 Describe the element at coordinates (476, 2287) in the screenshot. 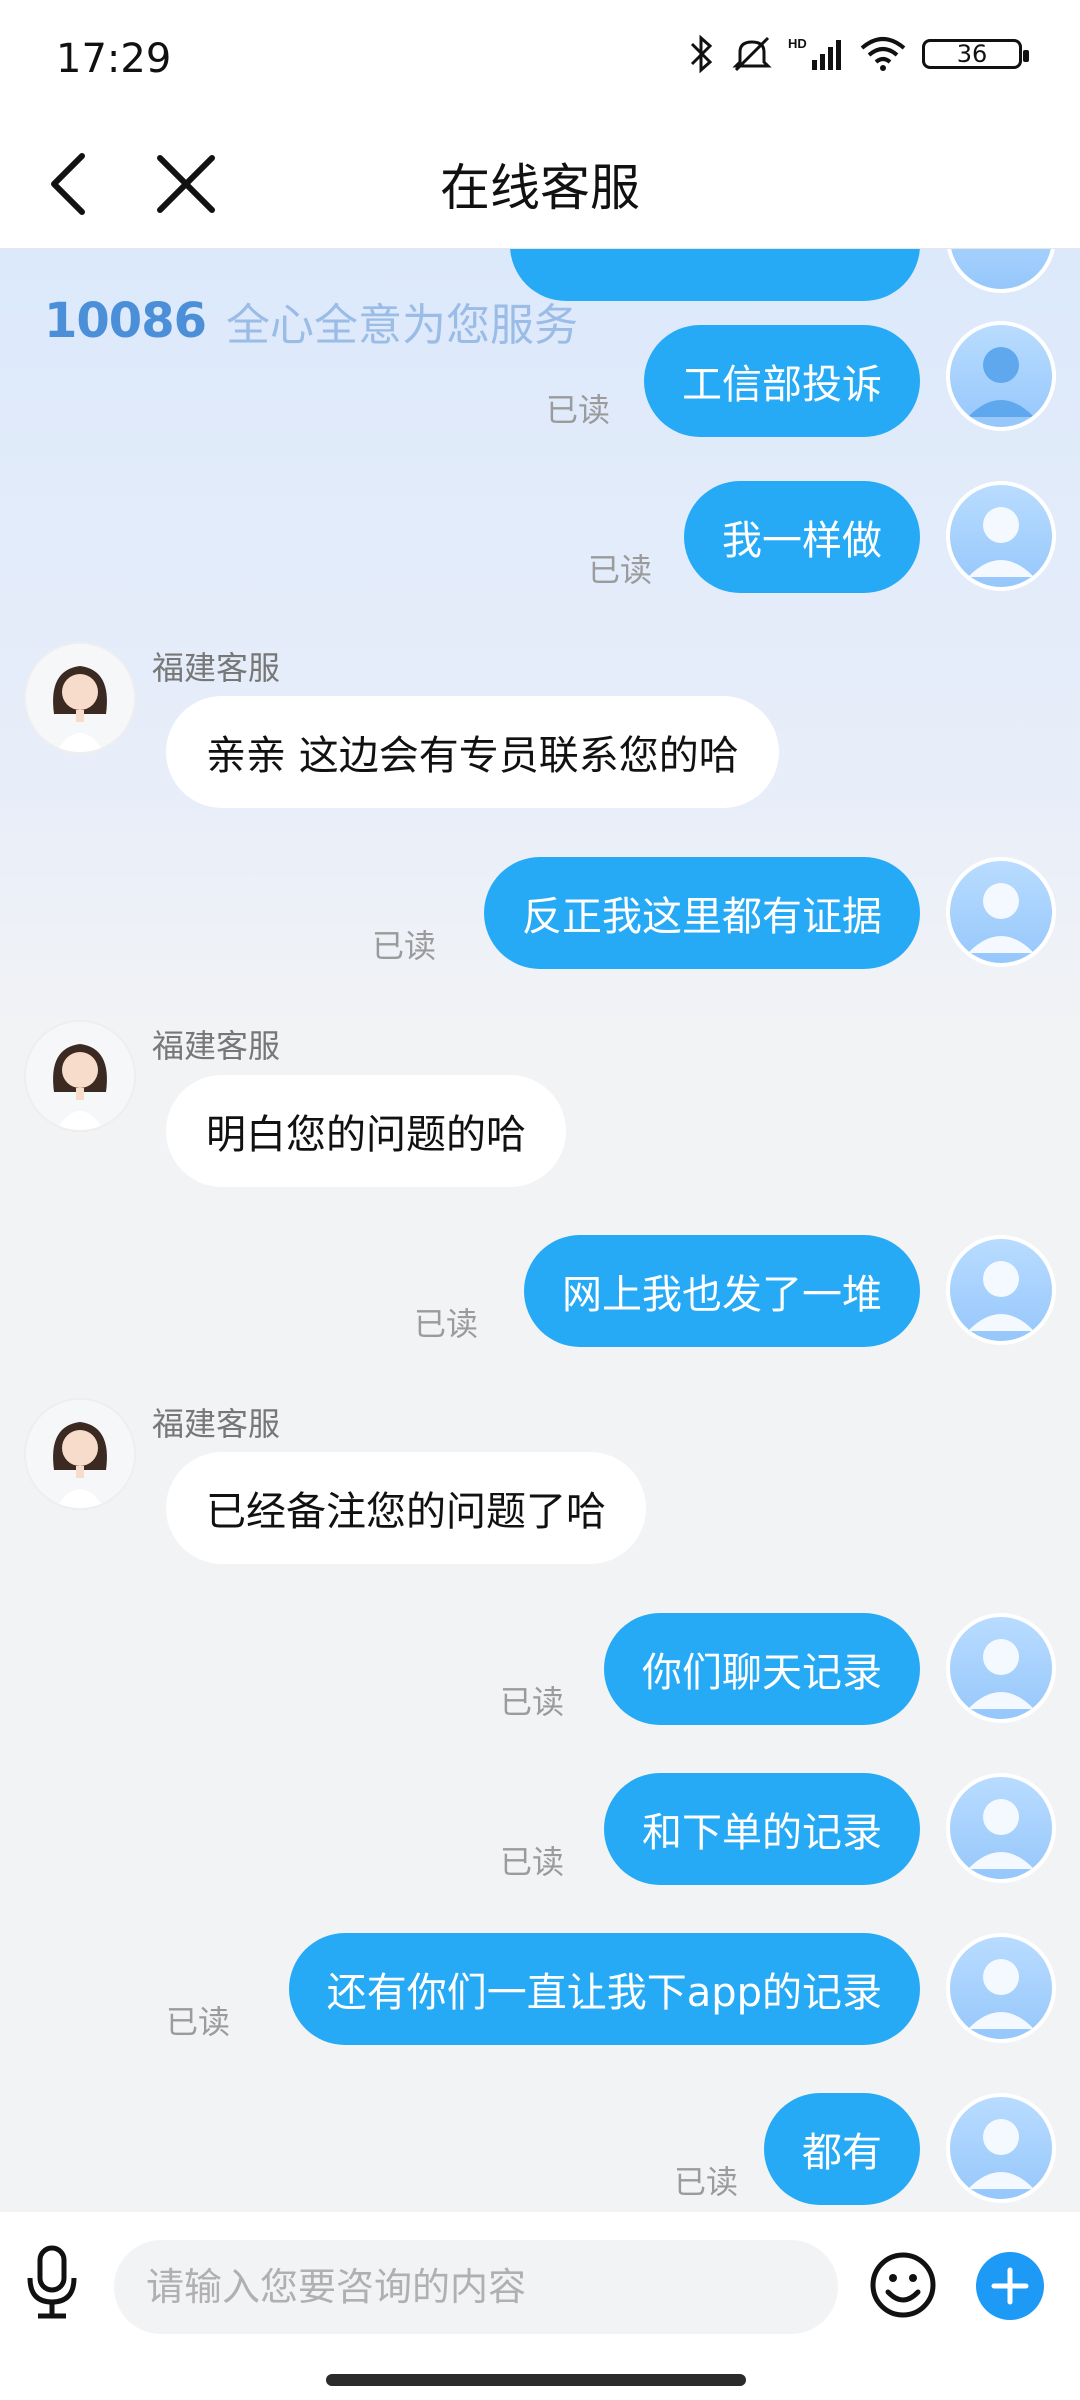

I see `message-input` at that location.